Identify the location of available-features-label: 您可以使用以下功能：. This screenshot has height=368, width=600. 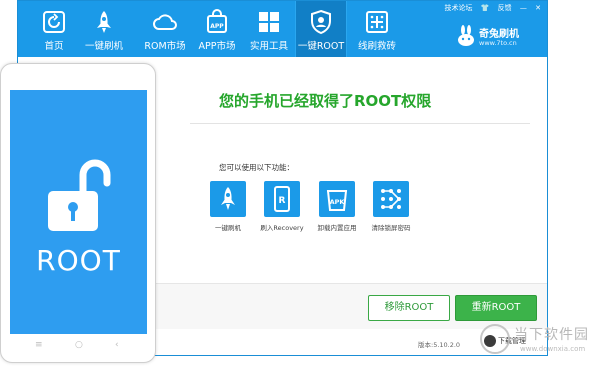
(256, 167).